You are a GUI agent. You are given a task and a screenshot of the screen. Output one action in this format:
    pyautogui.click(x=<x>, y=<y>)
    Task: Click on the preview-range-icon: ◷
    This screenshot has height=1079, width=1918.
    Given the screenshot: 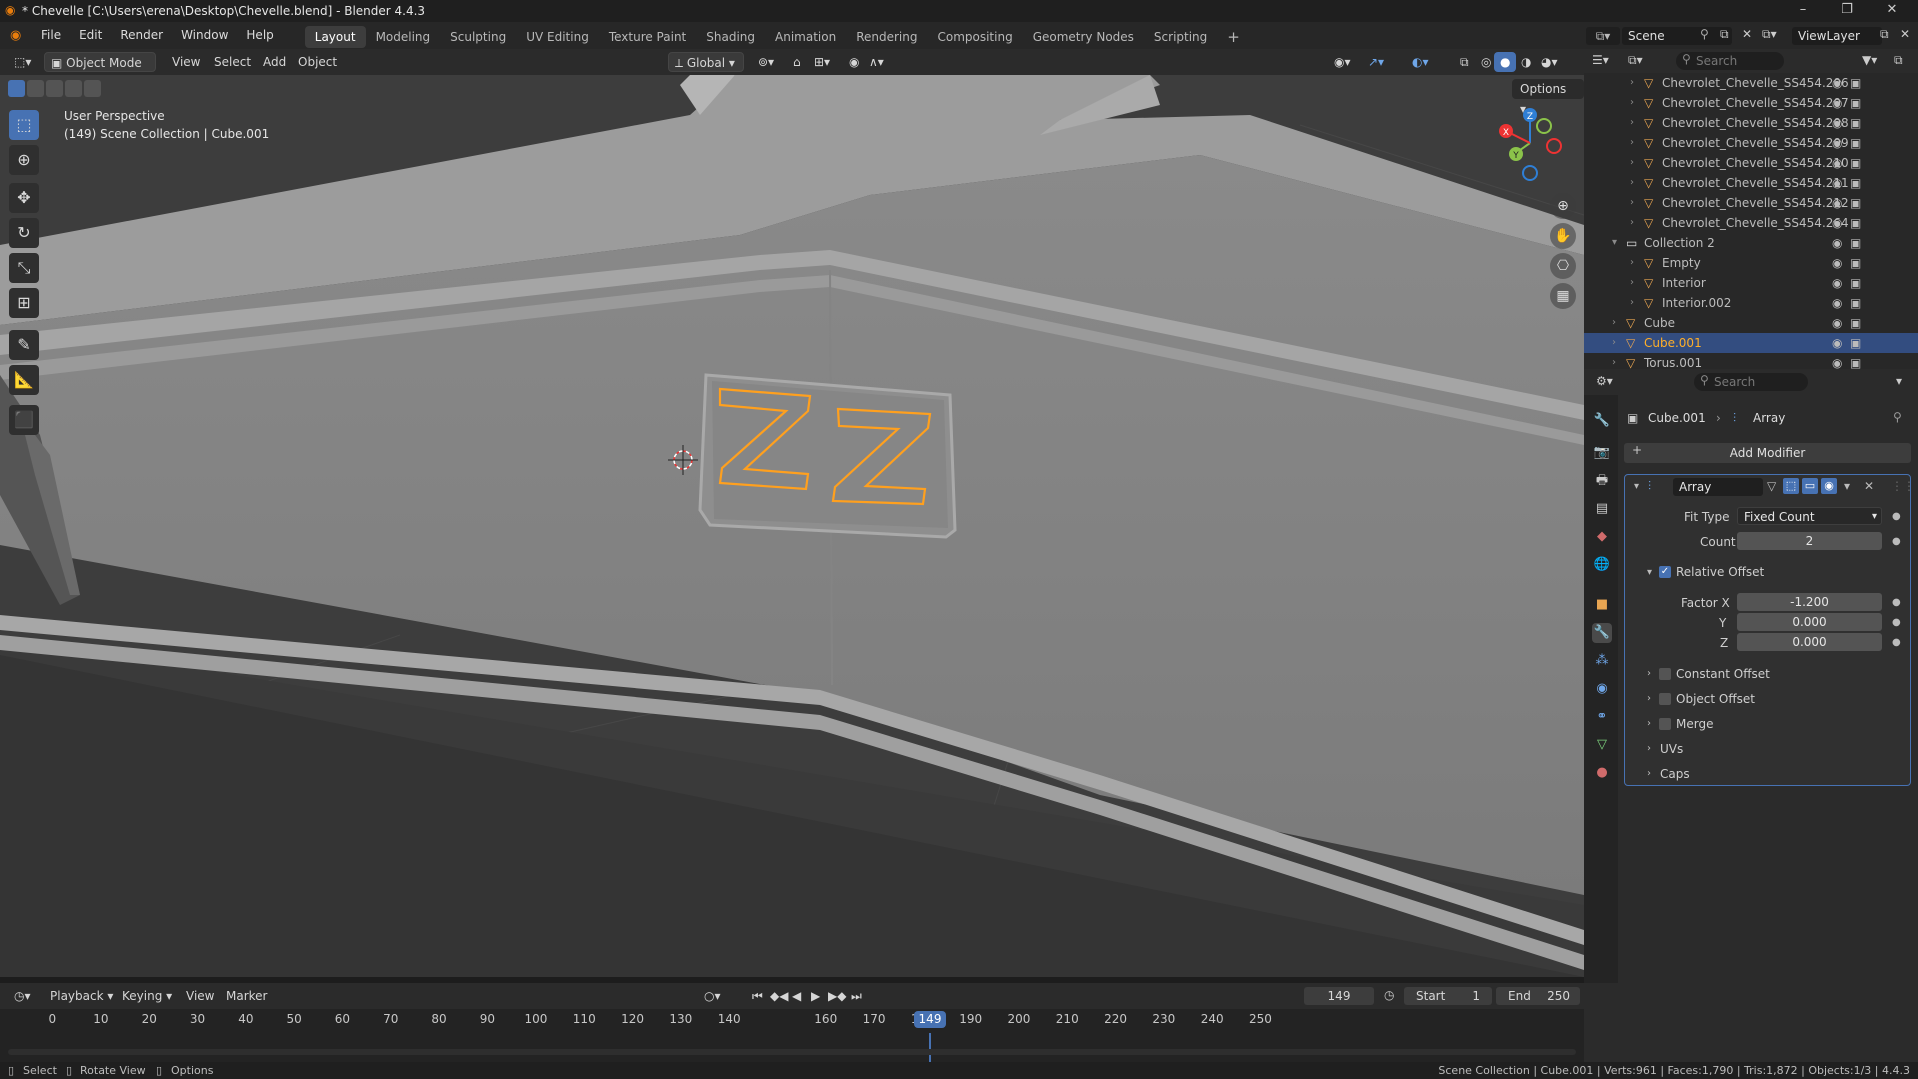 What is the action you would take?
    pyautogui.click(x=1389, y=995)
    